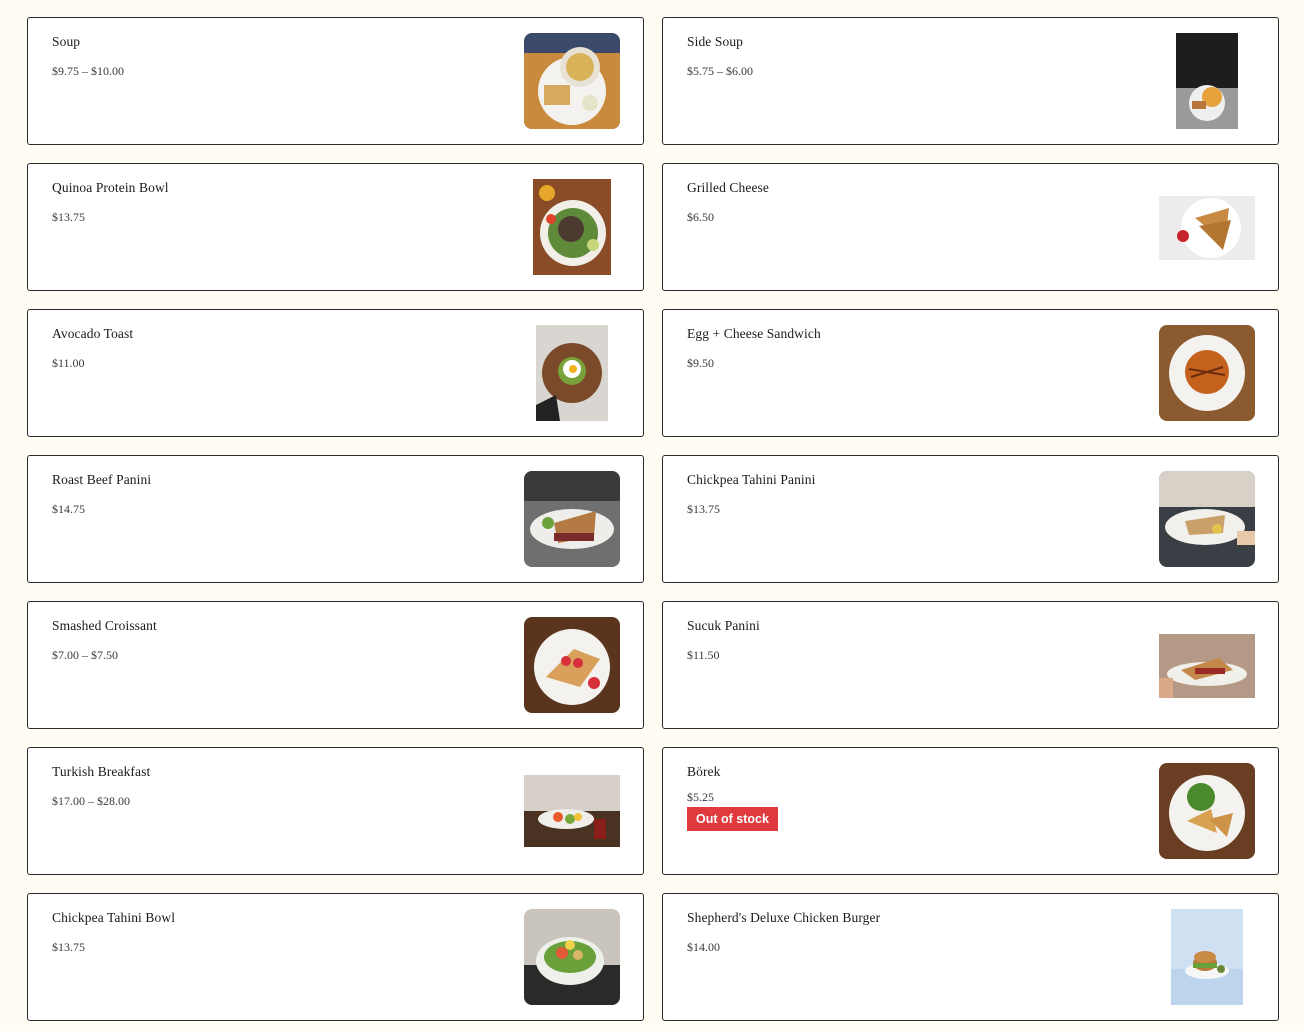 Image resolution: width=1305 pixels, height=1031 pixels. What do you see at coordinates (572, 957) in the screenshot?
I see `chickpea-bowl-photo-icon` at bounding box center [572, 957].